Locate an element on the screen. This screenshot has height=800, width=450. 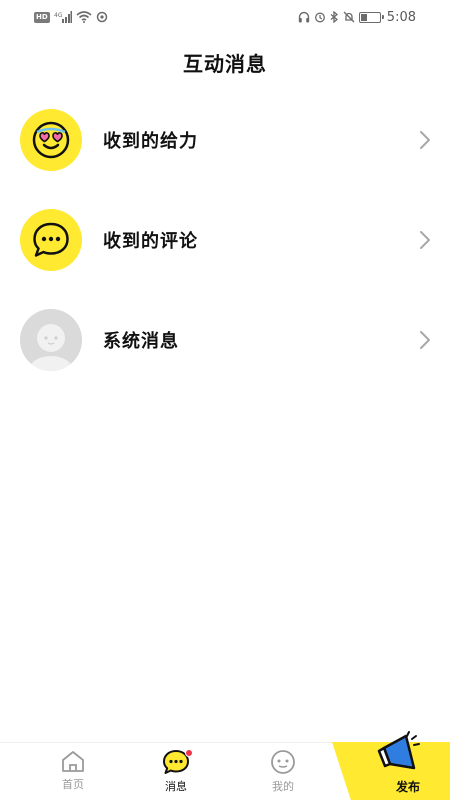
profile-icon is located at coordinates (283, 762).